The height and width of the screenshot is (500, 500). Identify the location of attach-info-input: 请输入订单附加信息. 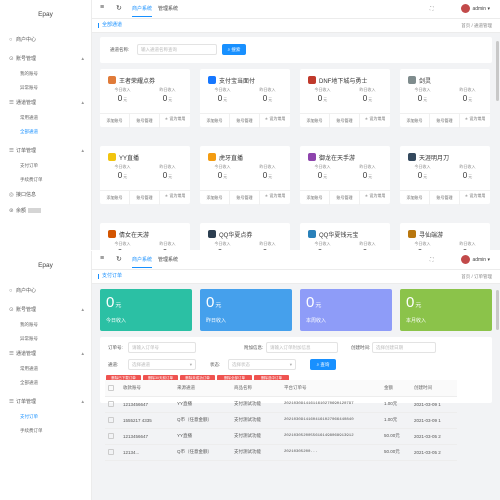
(302, 347).